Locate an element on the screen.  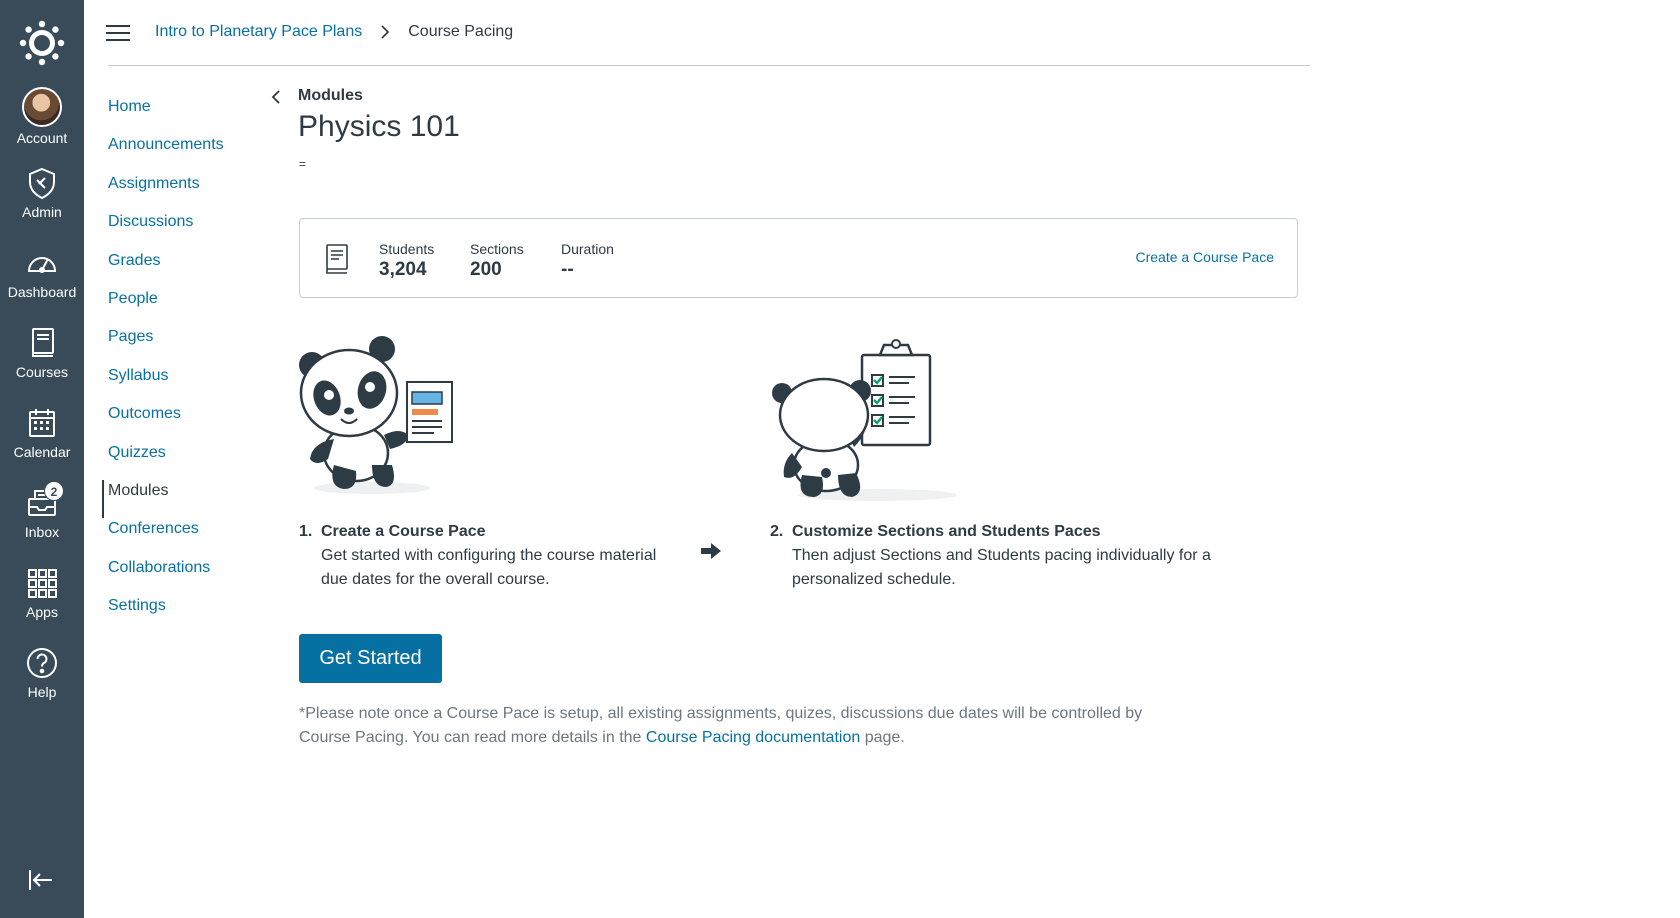
pace-menu-glyph: = is located at coordinates (303, 164).